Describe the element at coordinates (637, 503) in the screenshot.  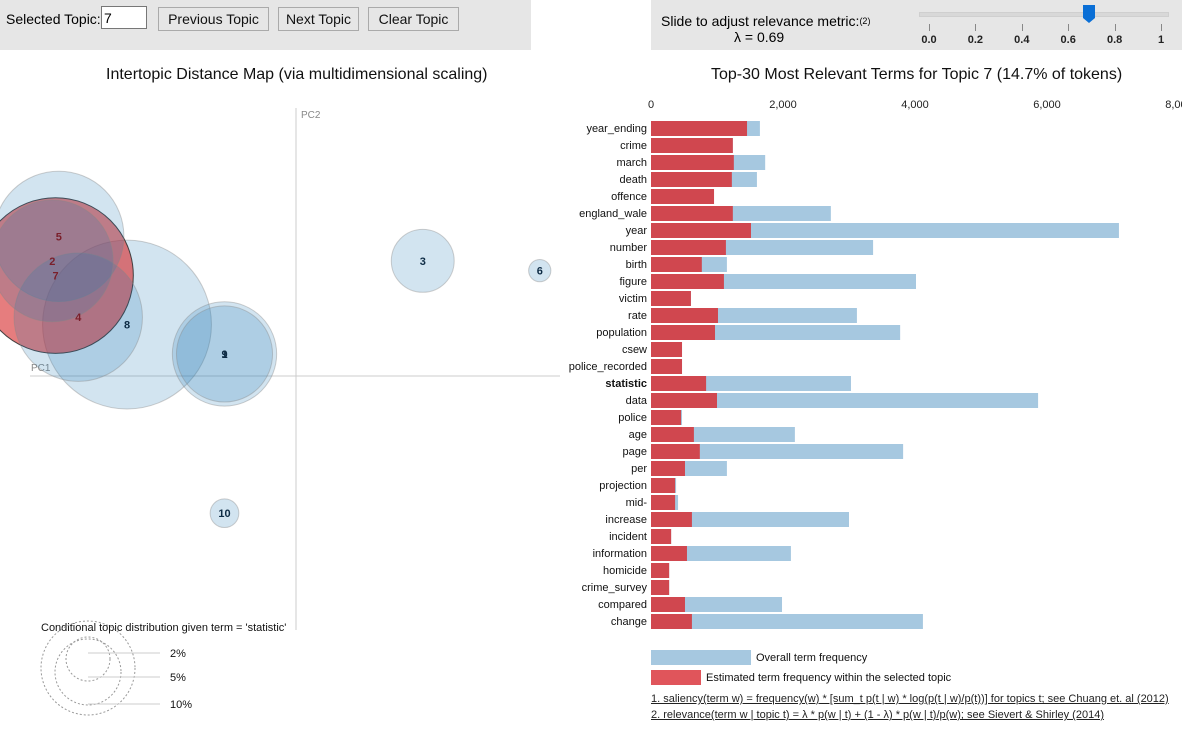
I see `term-label: mid-` at that location.